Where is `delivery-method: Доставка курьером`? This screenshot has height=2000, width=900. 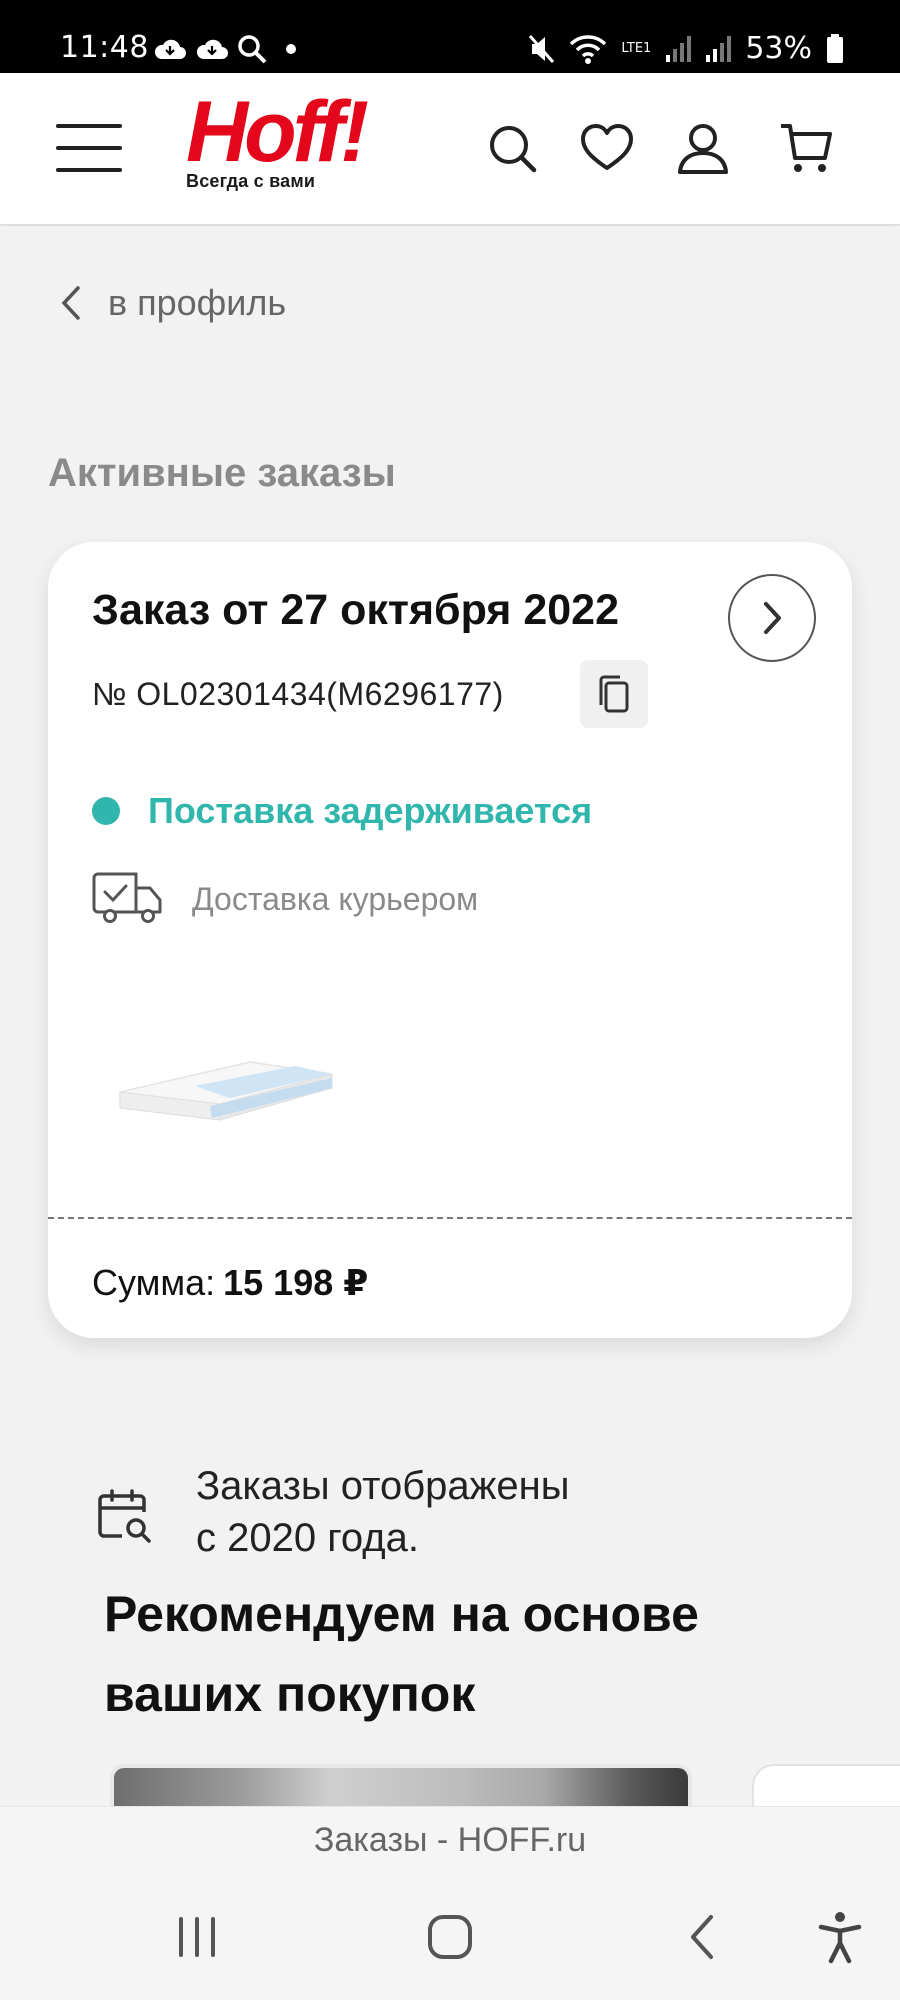
delivery-method: Доставка курьером is located at coordinates (284, 899).